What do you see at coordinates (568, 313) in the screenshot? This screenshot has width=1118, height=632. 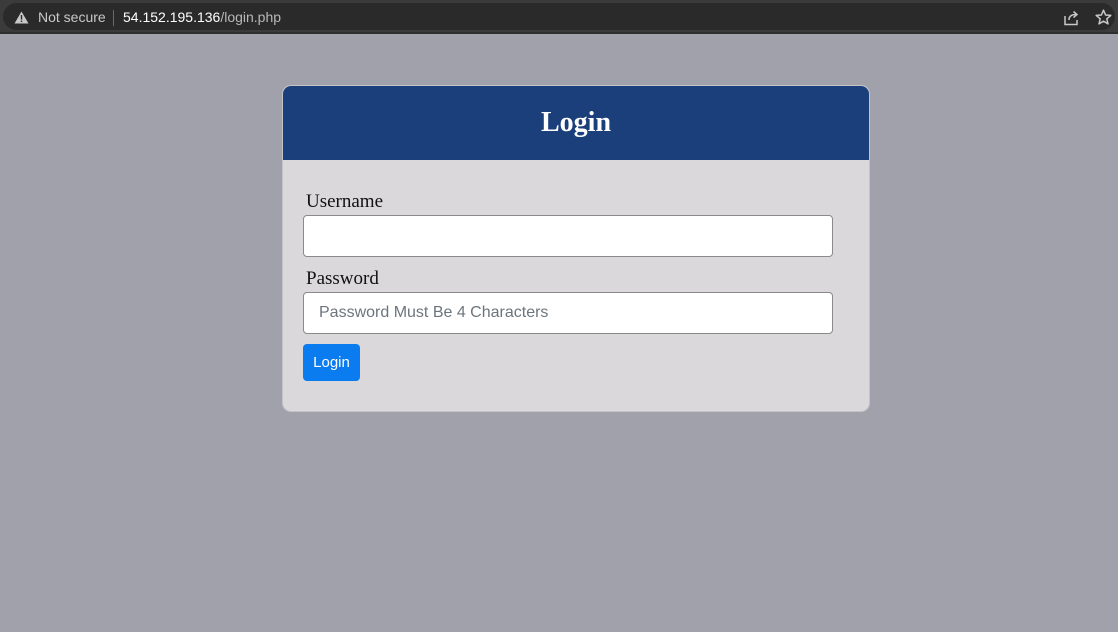 I see `password-input` at bounding box center [568, 313].